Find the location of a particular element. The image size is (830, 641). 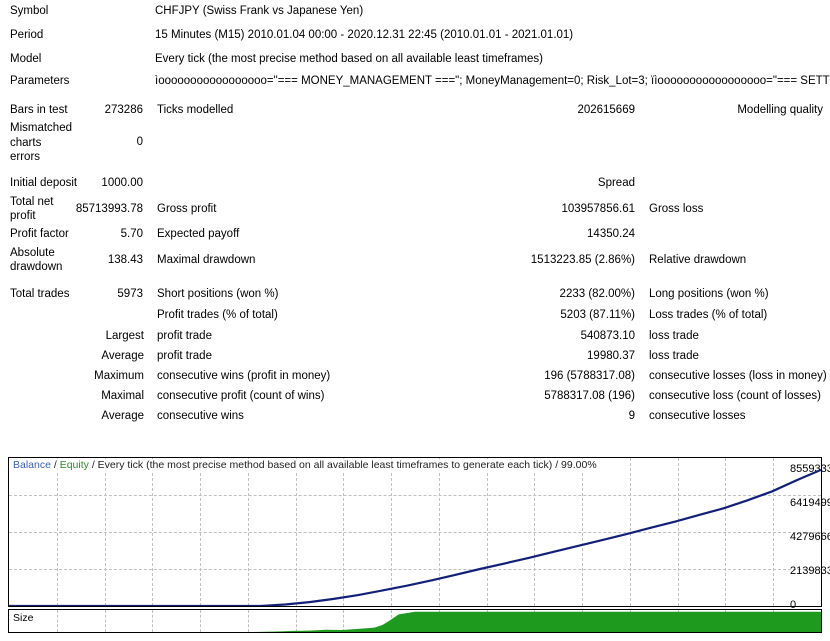

mismatched-charts-errors-value: 0 is located at coordinates (139, 142).